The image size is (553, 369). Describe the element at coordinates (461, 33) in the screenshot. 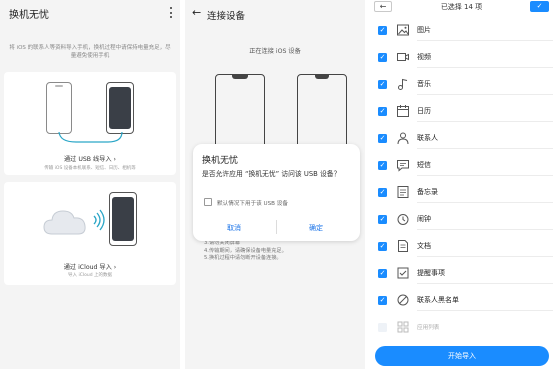

I see `list-item: ✓ 图片` at that location.